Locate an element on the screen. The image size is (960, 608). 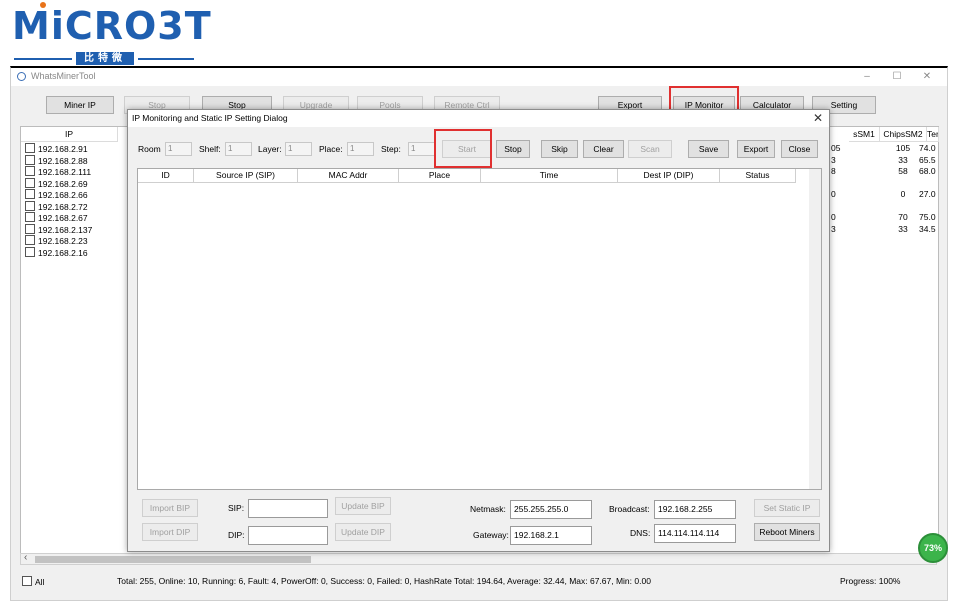
chips-sm2-column-header: ChipsSM2 is located at coordinates (903, 134).